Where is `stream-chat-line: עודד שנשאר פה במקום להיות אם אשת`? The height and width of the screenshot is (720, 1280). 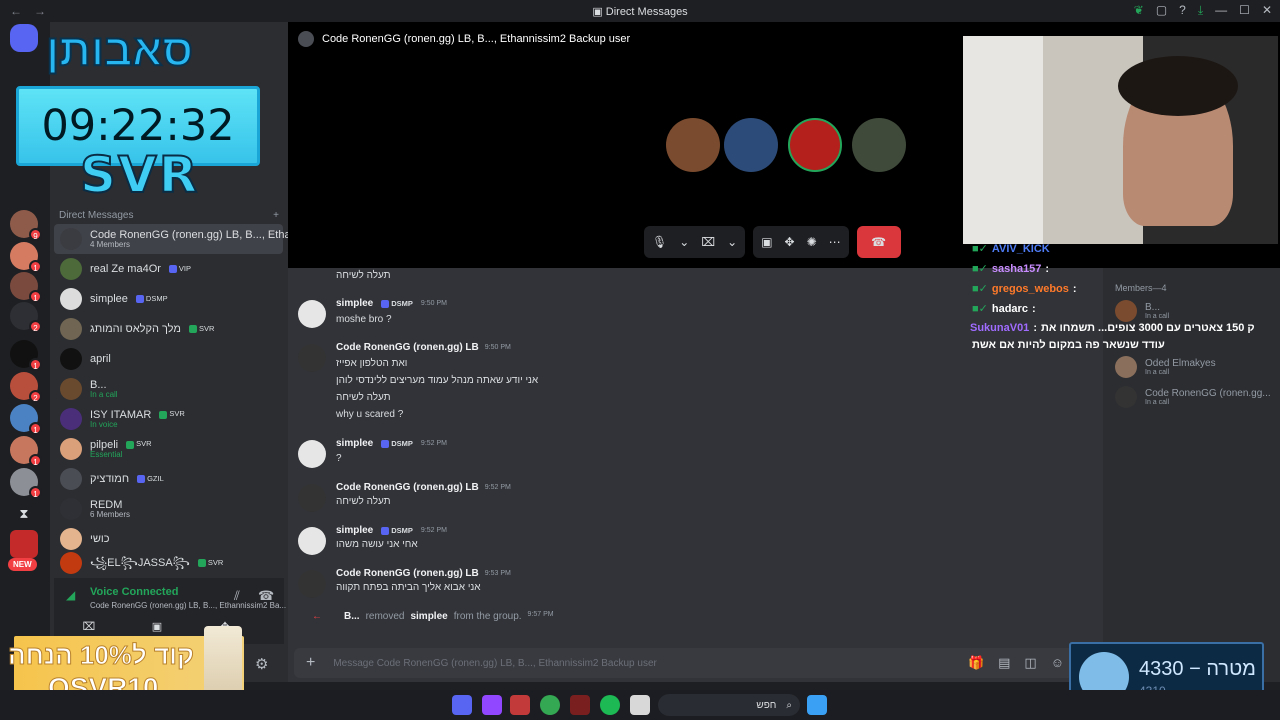
stream-chat-line: עודד שנשאר פה במקום להיות אם אשת is located at coordinates (1068, 345).